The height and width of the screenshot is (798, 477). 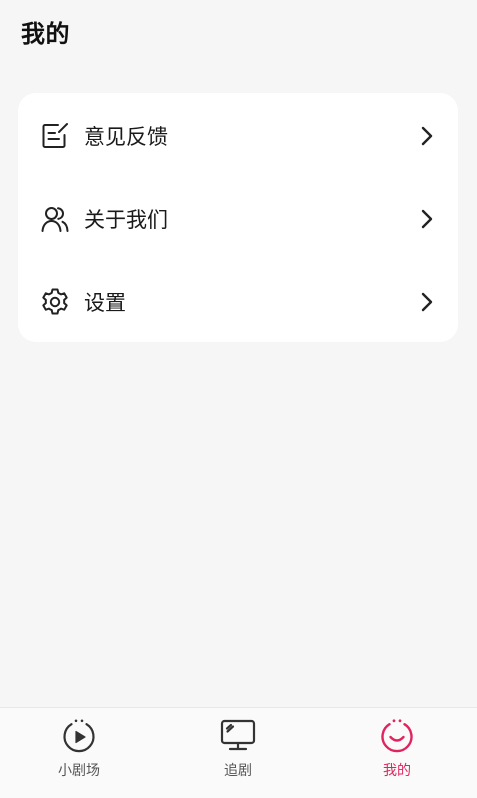 What do you see at coordinates (397, 736) in the screenshot?
I see `smile-icon` at bounding box center [397, 736].